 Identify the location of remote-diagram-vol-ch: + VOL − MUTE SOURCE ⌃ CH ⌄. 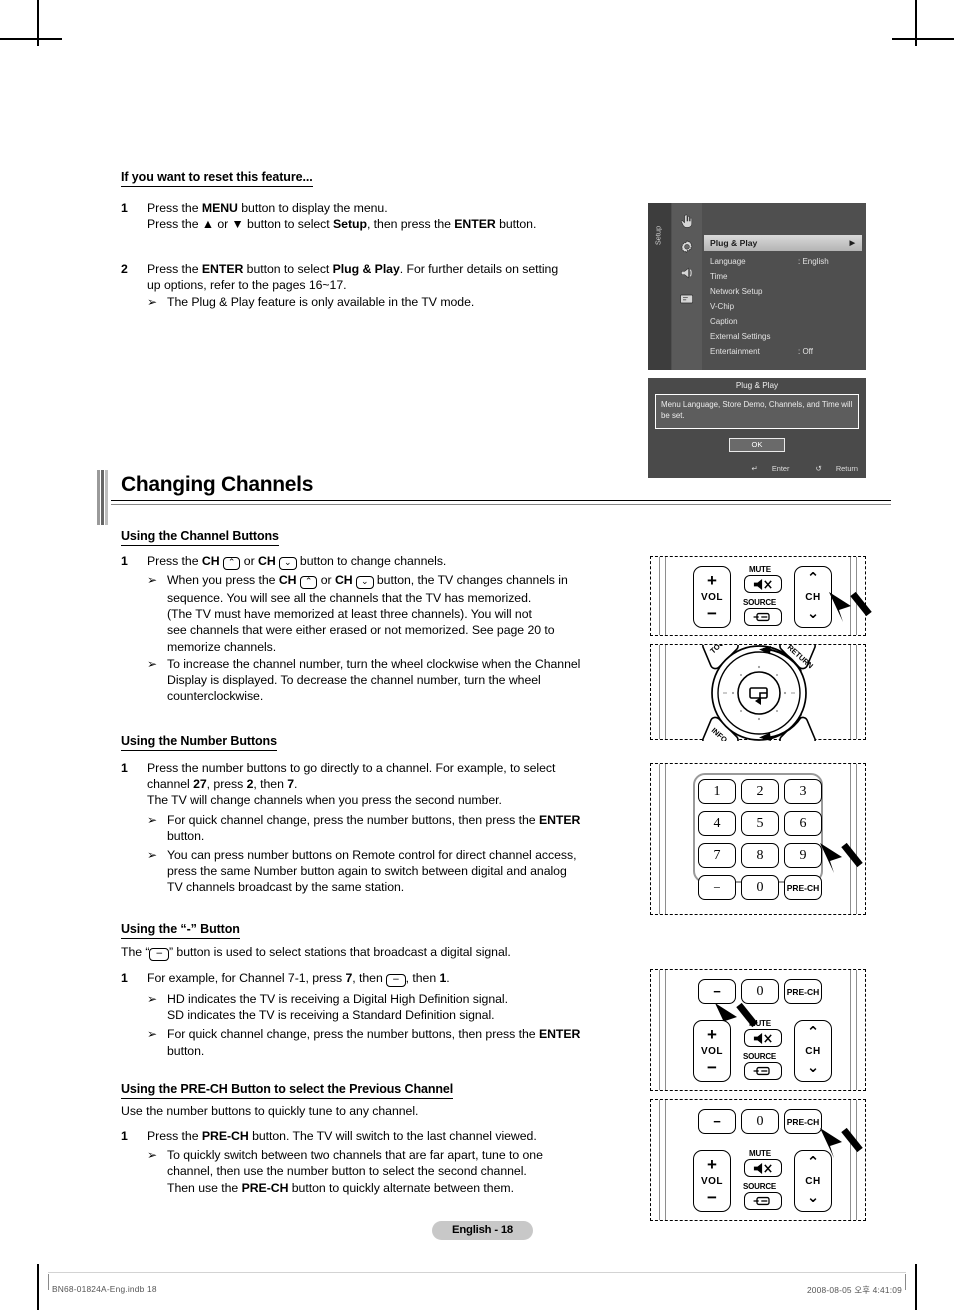
(761, 596).